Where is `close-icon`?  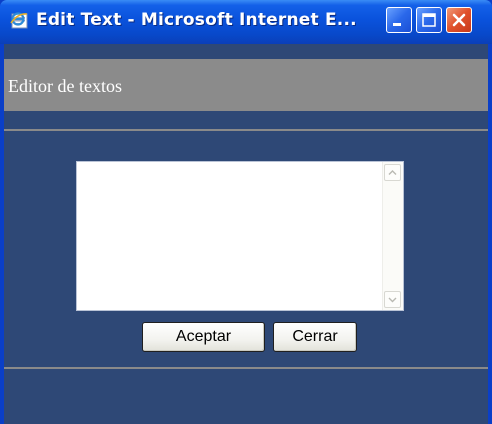 close-icon is located at coordinates (459, 20).